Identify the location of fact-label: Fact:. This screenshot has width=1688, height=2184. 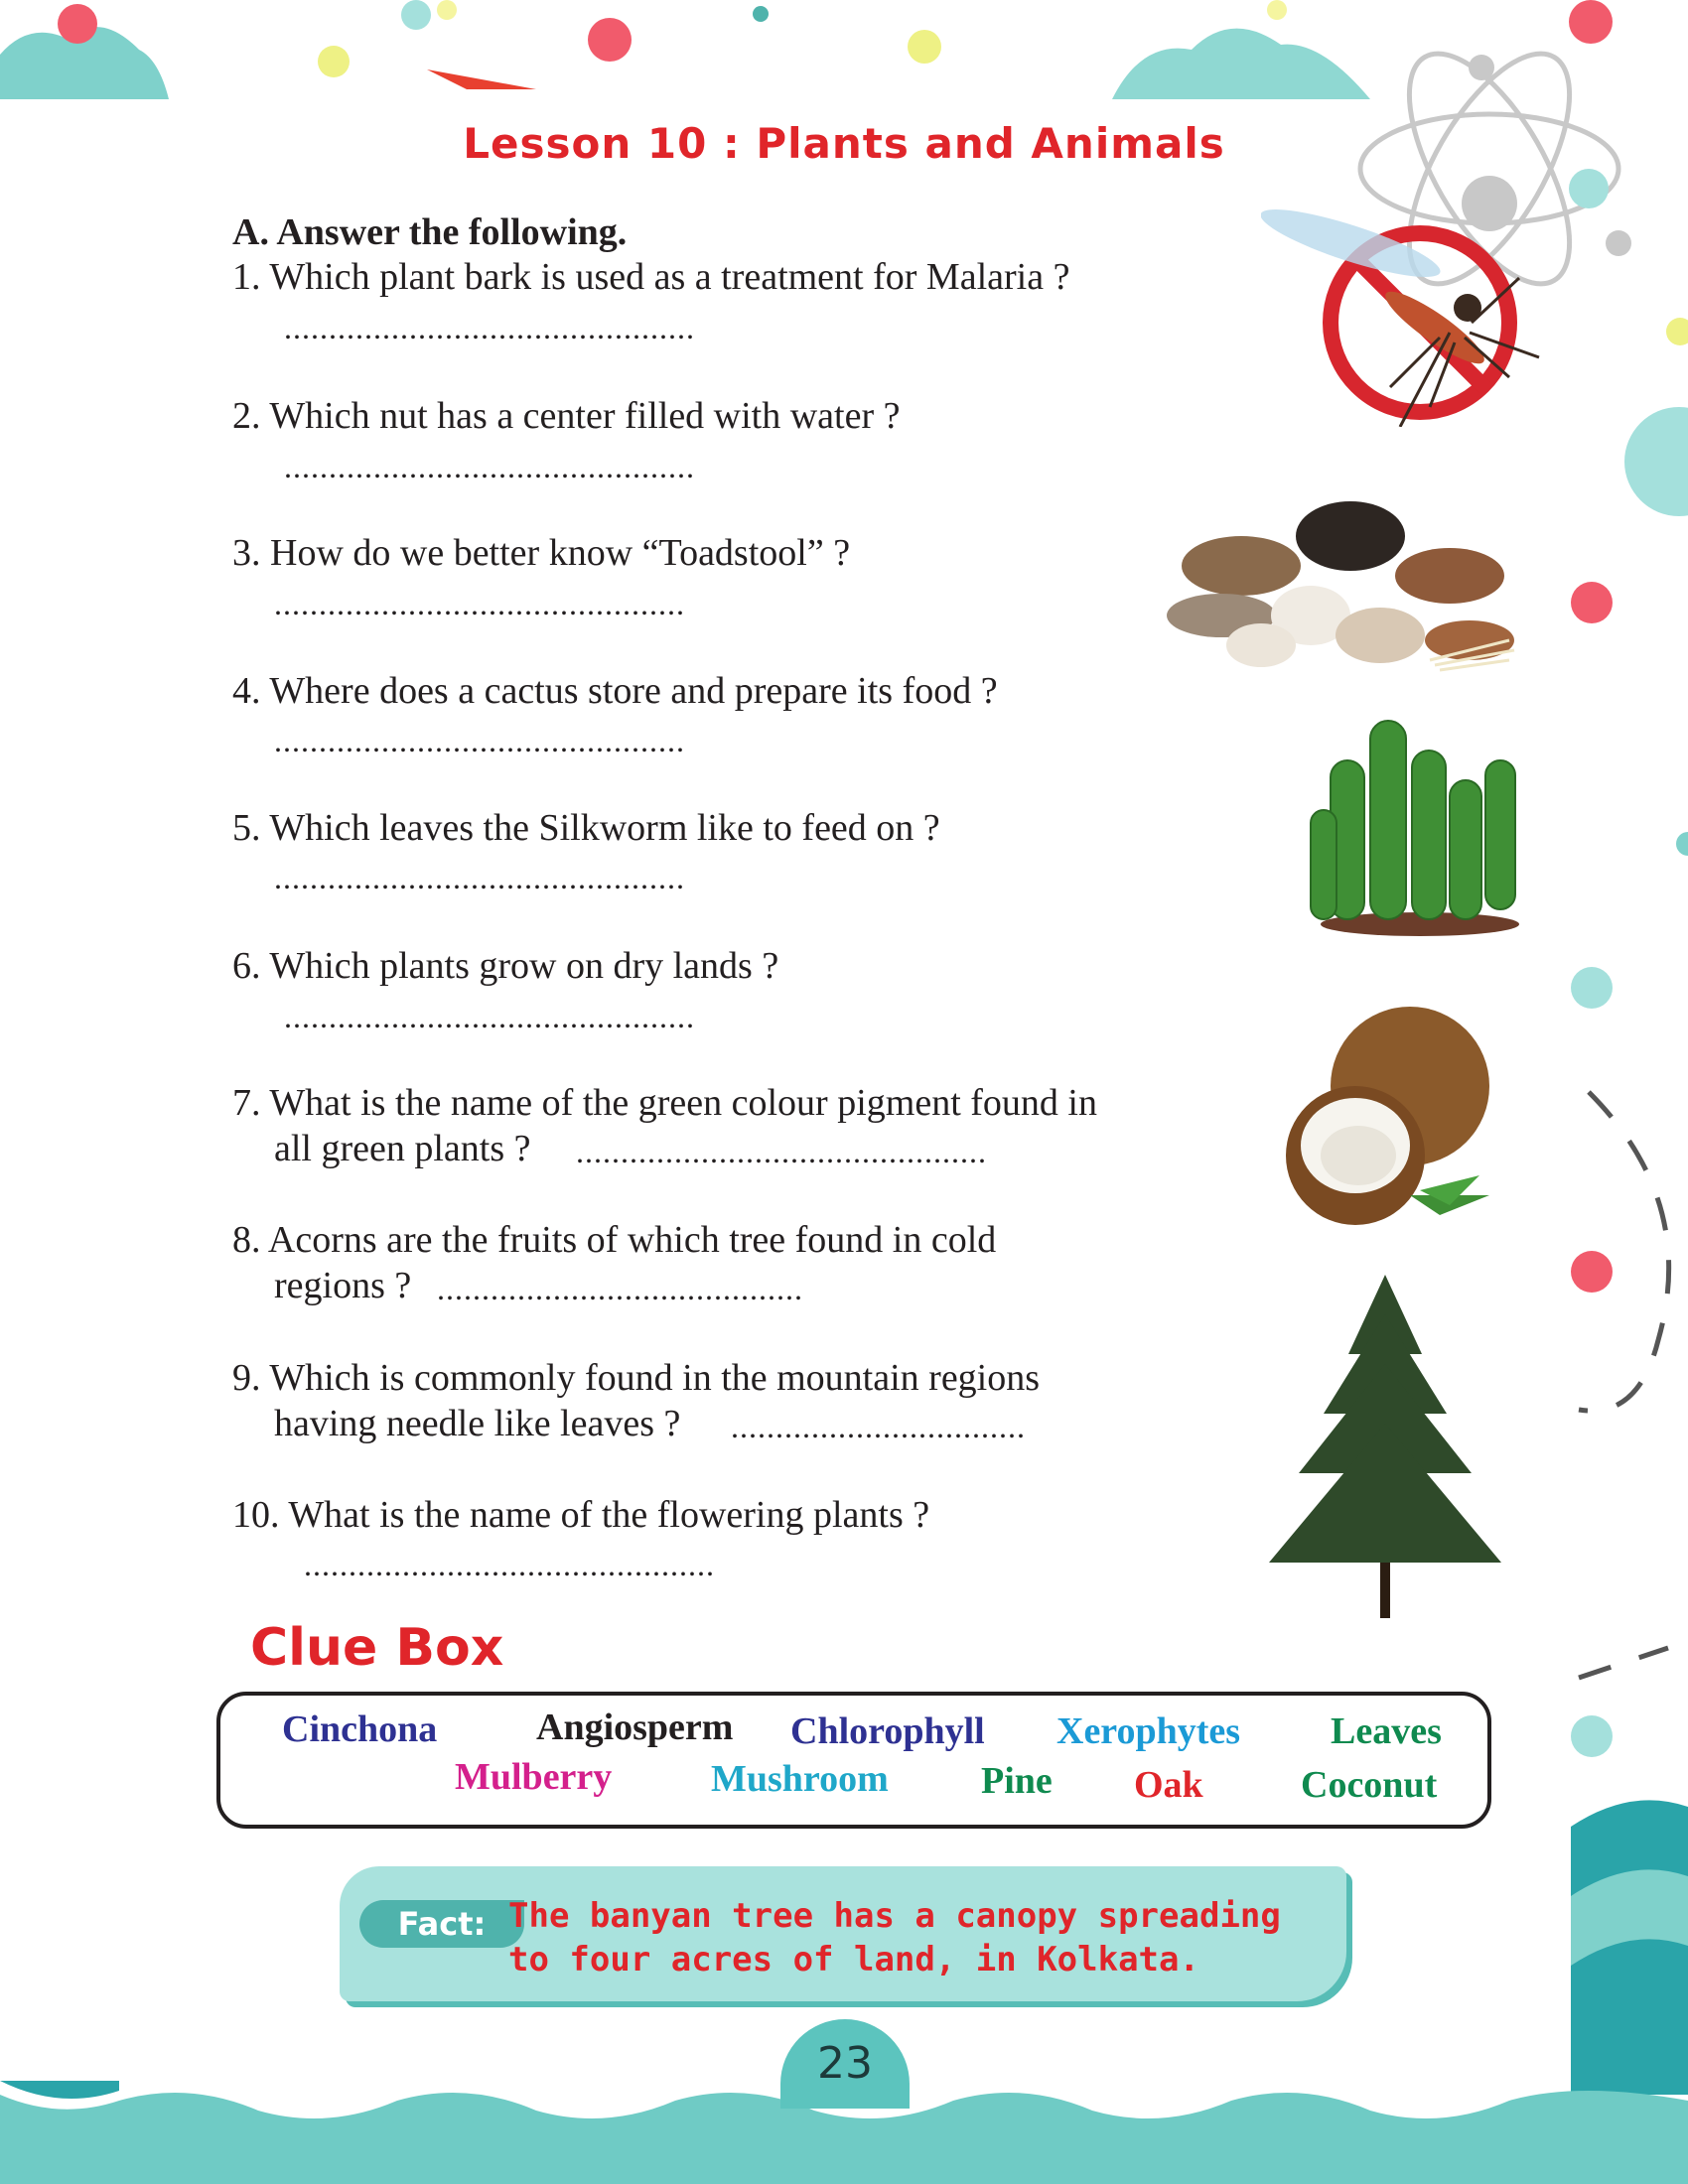
(441, 1924).